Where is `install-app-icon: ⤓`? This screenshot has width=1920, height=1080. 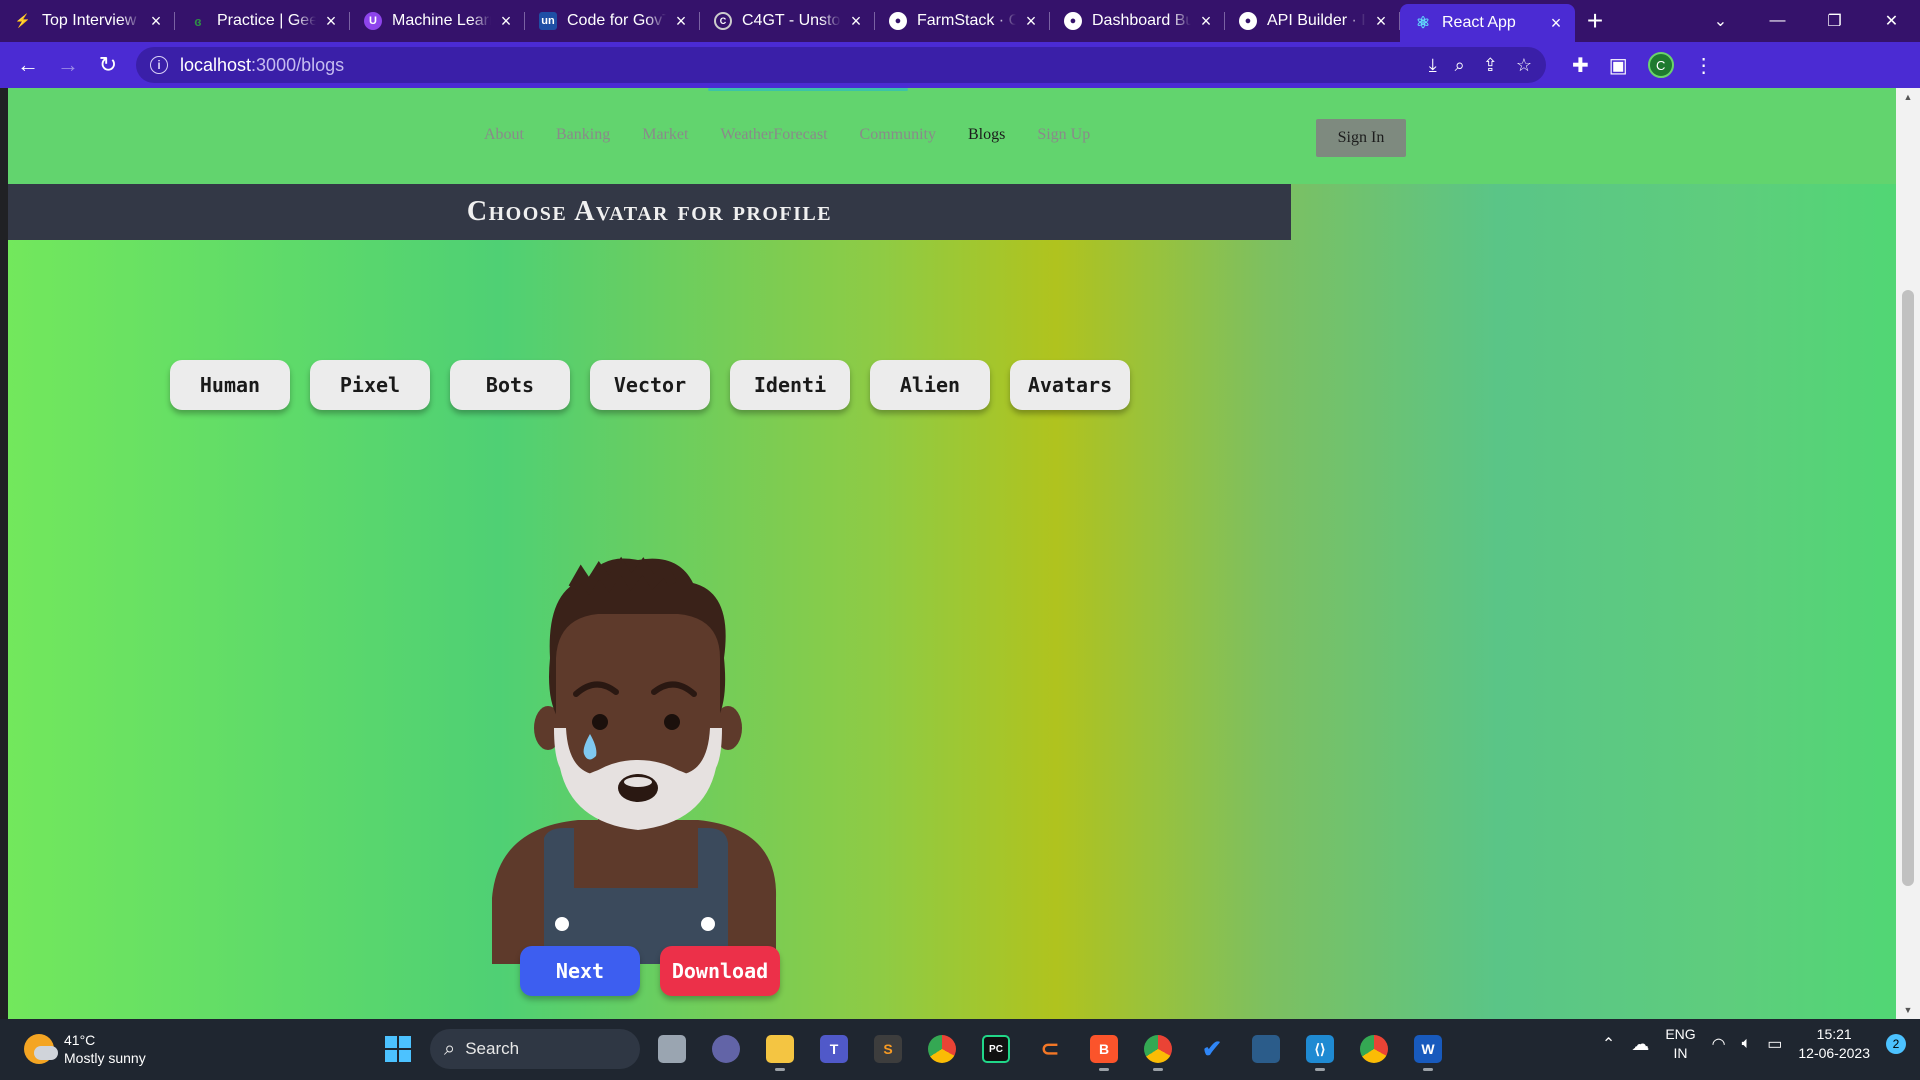 install-app-icon: ⤓ is located at coordinates (1433, 65).